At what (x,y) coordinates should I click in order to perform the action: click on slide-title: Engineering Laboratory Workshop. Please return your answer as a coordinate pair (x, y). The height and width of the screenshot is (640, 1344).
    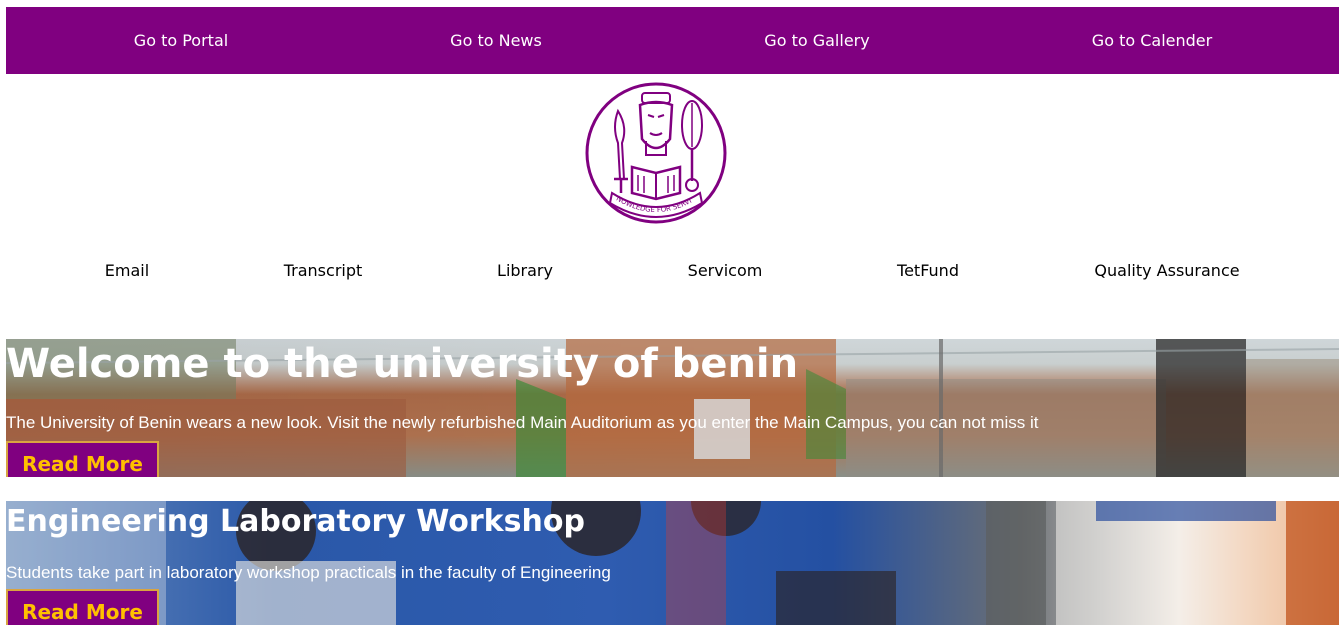
    Looking at the image, I should click on (295, 521).